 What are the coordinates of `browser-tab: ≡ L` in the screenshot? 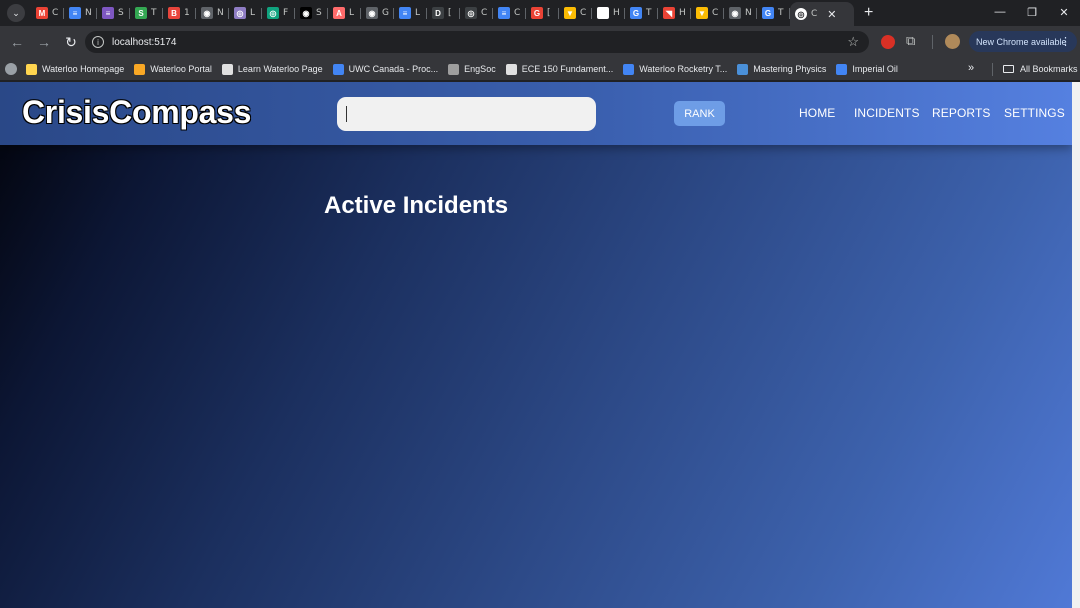 It's located at (410, 13).